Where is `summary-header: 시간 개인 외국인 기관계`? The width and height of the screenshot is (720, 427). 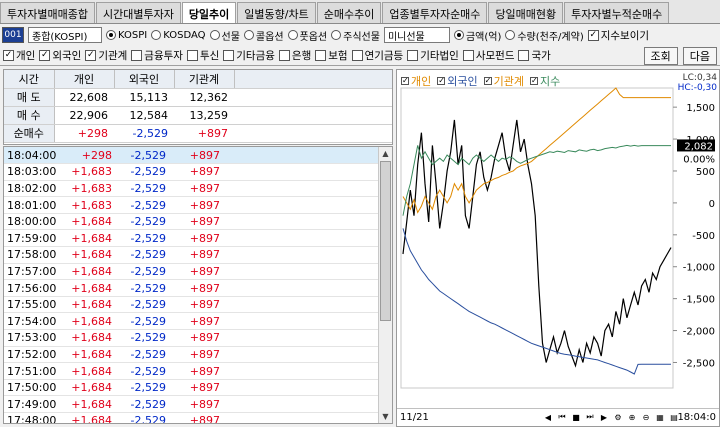 summary-header: 시간 개인 외국인 기관계 is located at coordinates (198, 79).